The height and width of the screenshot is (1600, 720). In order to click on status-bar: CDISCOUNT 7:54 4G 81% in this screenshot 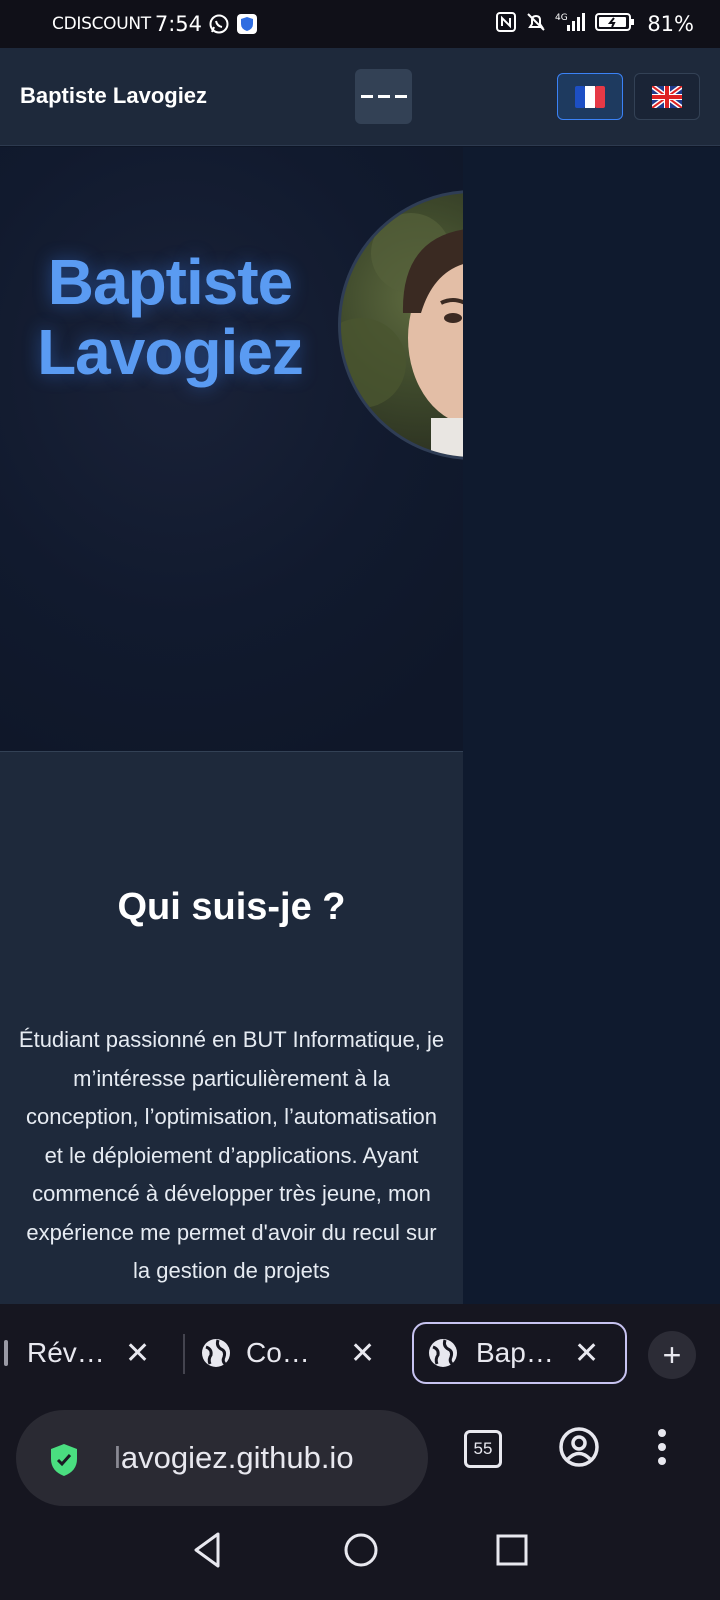, I will do `click(360, 24)`.